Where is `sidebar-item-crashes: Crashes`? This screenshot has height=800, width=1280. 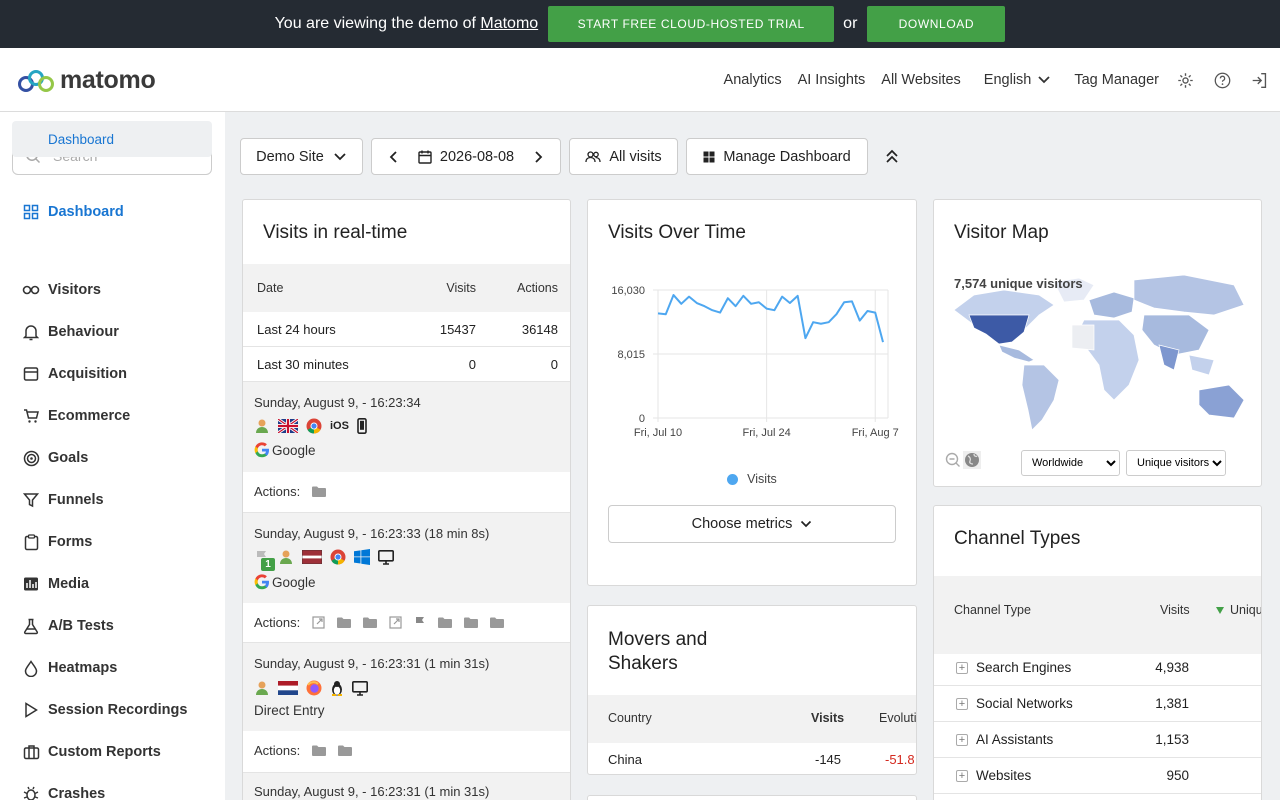 sidebar-item-crashes: Crashes is located at coordinates (63, 791).